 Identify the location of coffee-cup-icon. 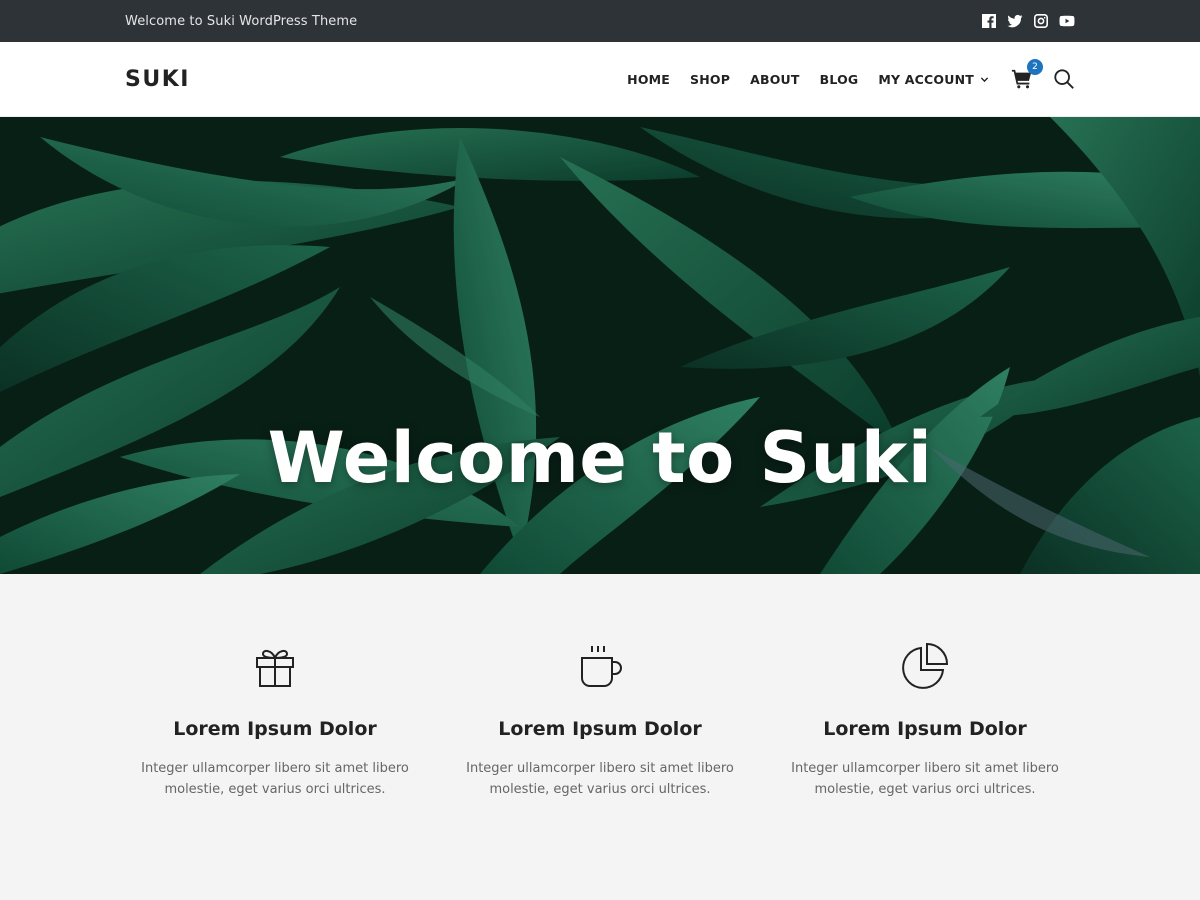
(601, 666).